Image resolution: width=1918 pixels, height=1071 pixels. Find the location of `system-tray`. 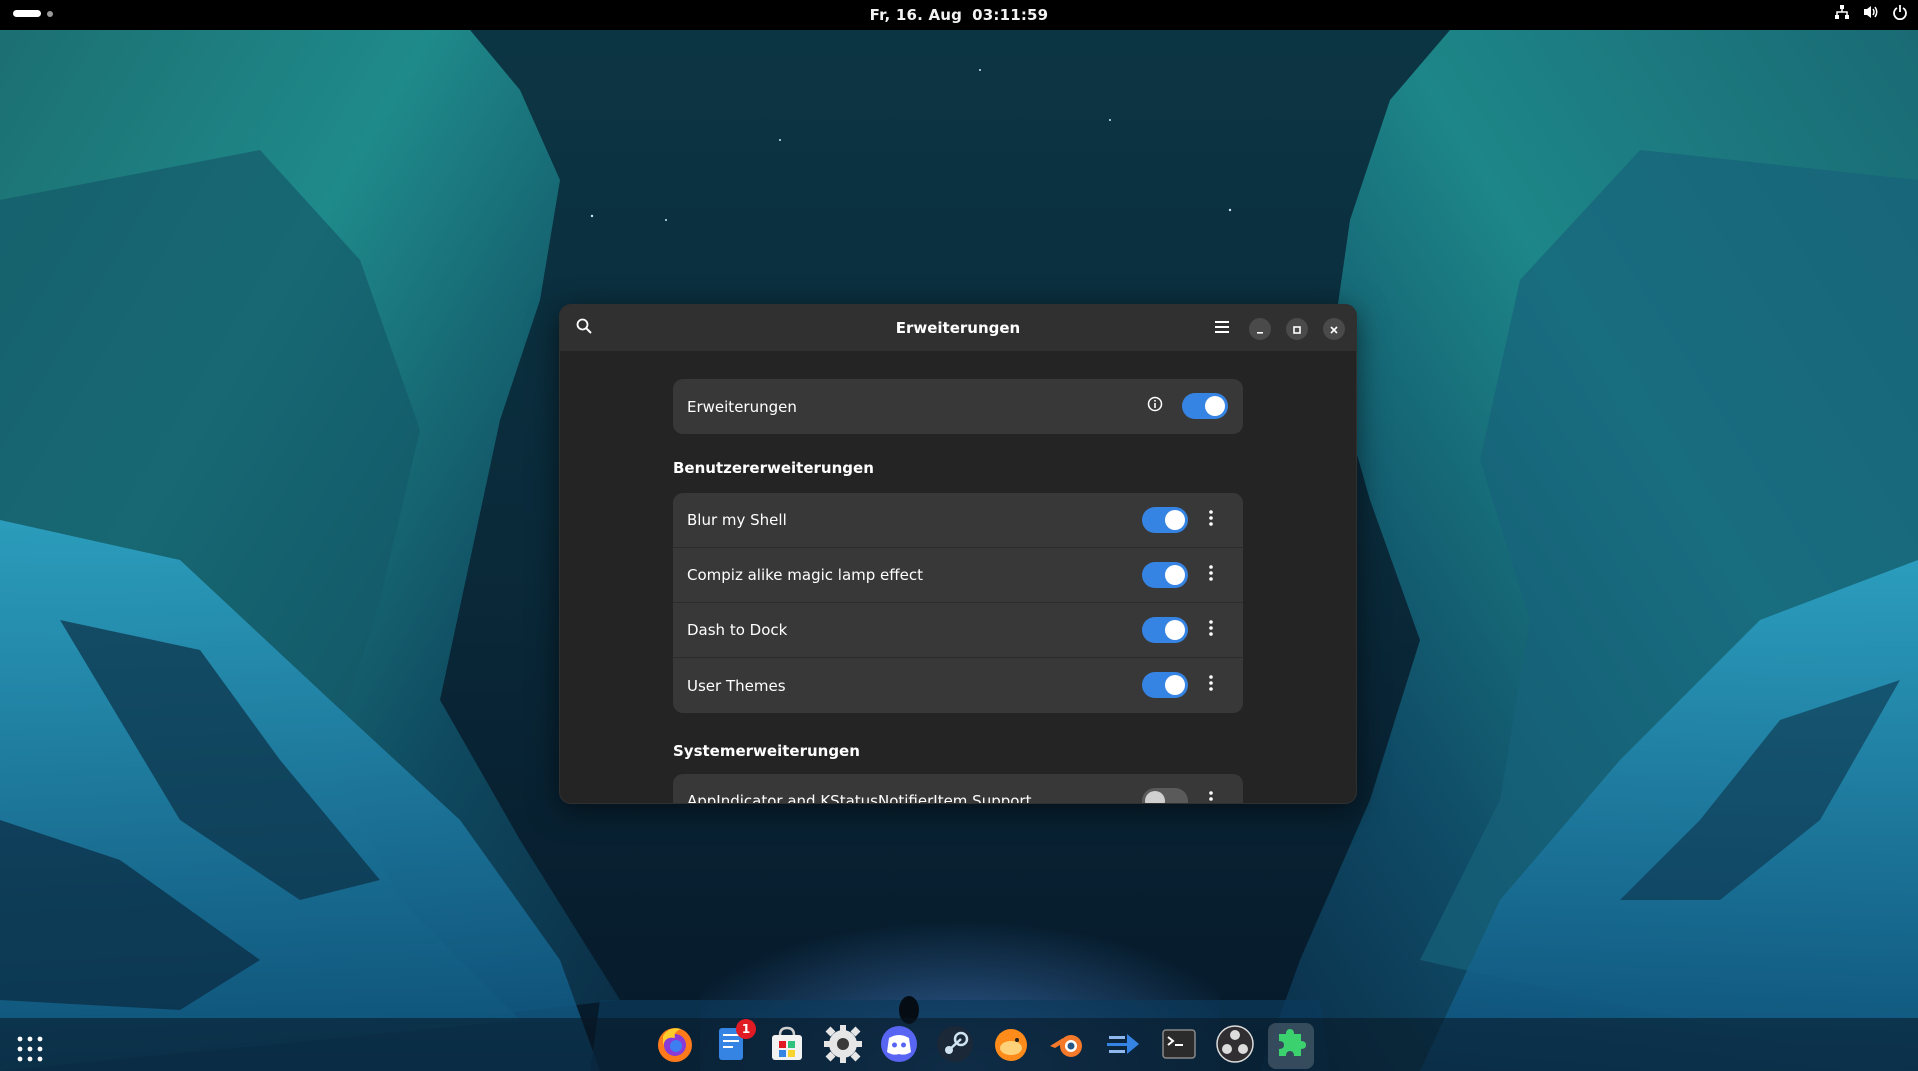

system-tray is located at coordinates (1871, 12).